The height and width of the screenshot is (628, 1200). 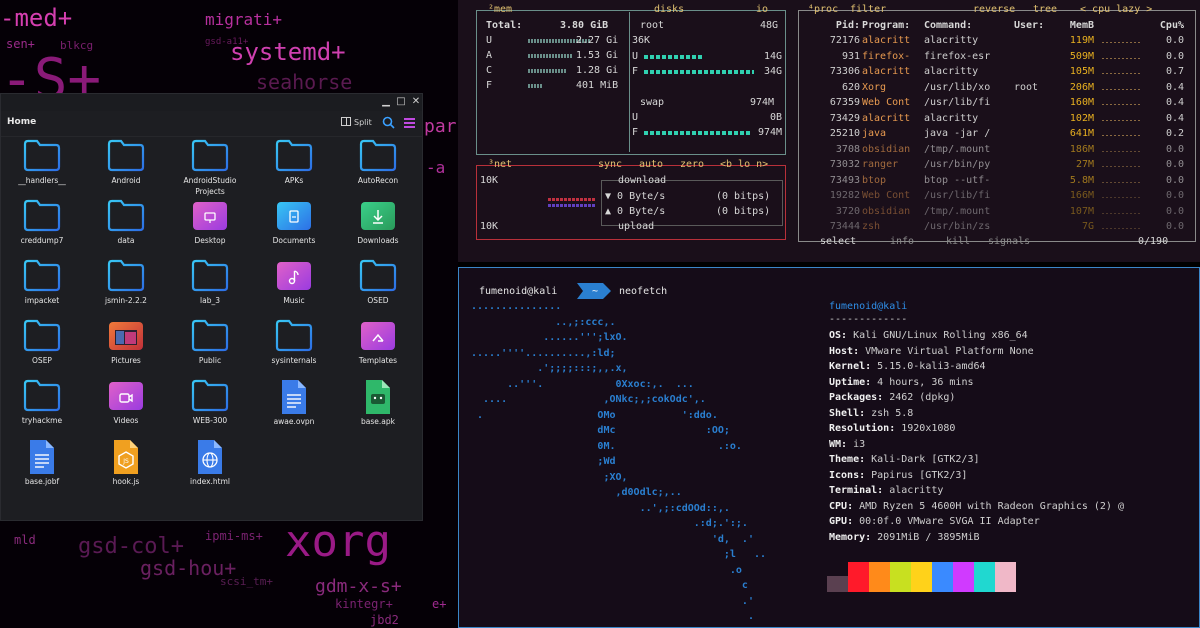 What do you see at coordinates (902, 242) in the screenshot?
I see `proc-footer-info: info` at bounding box center [902, 242].